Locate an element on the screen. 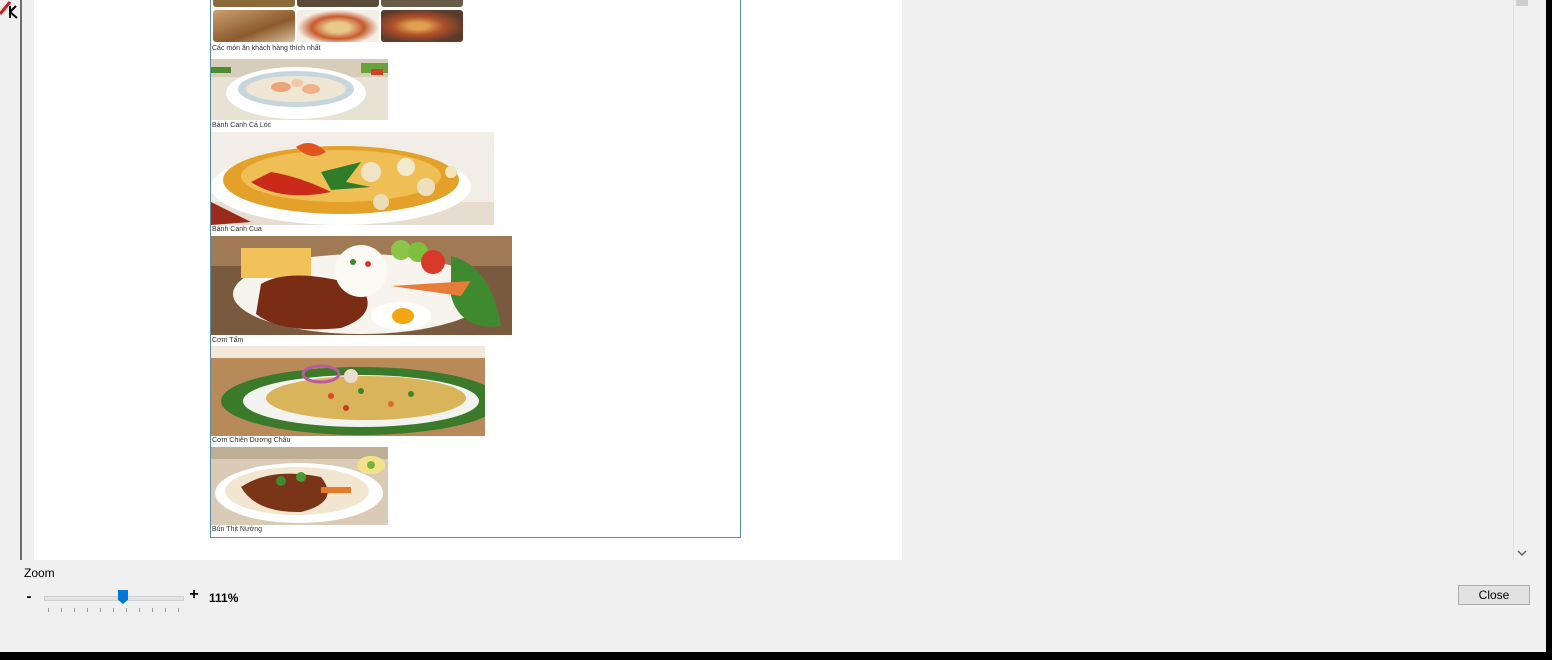 The height and width of the screenshot is (660, 1552). food-image-com-chien-duong-chau is located at coordinates (348, 391).